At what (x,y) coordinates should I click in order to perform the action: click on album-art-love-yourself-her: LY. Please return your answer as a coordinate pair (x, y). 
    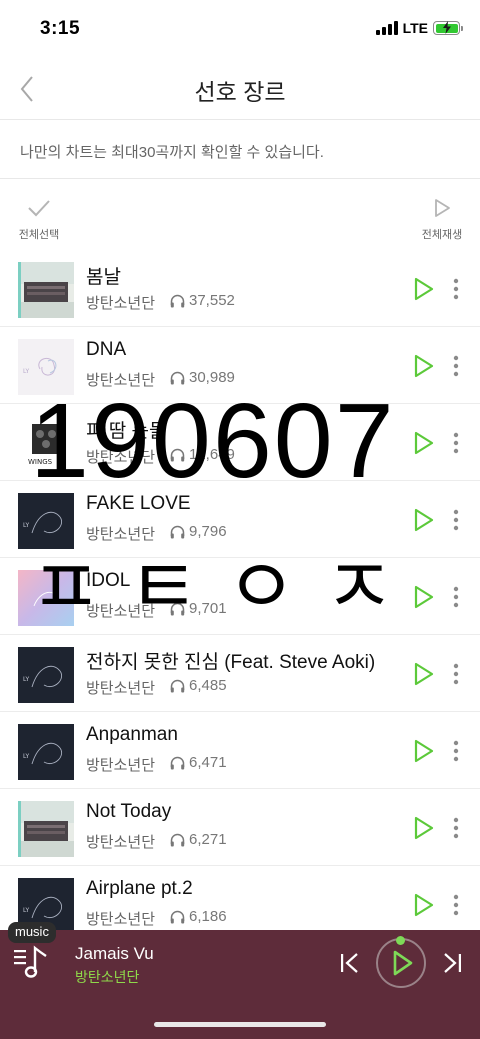
    Looking at the image, I should click on (46, 367).